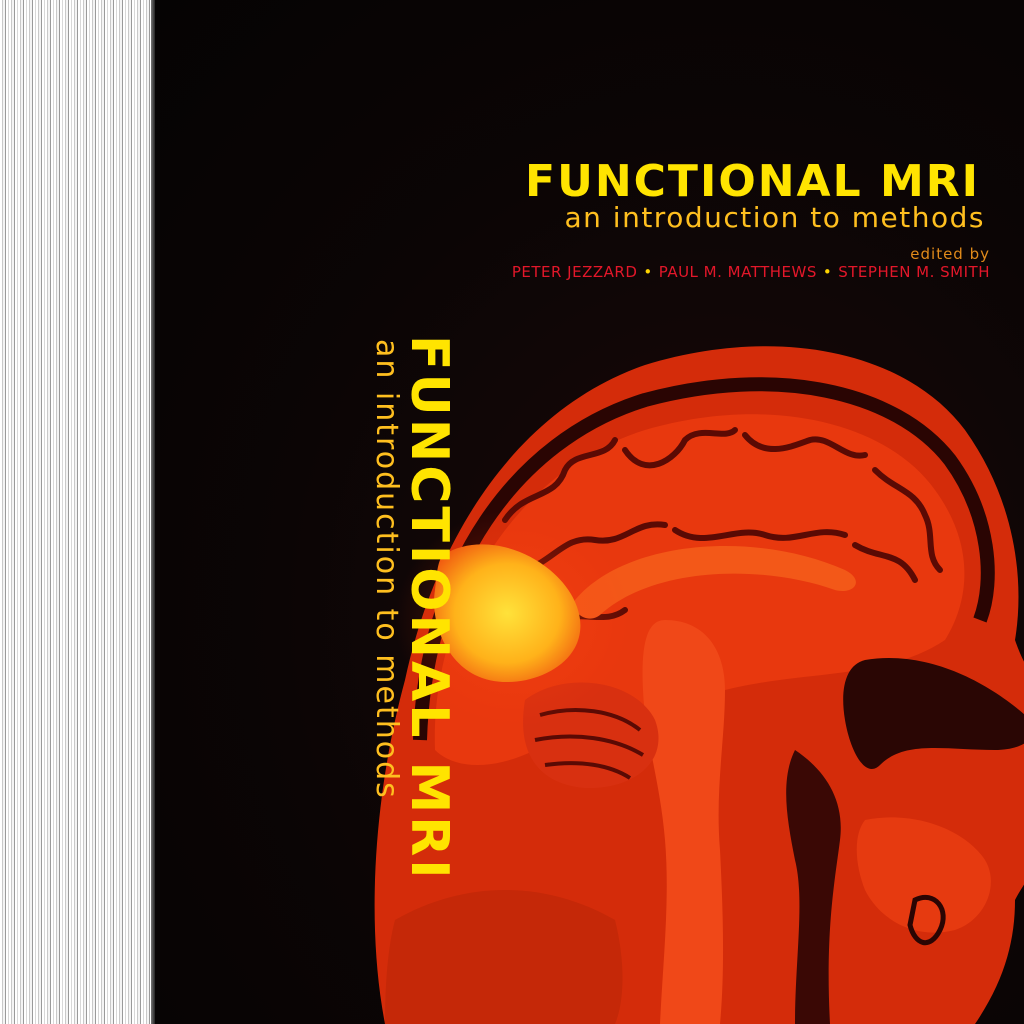  What do you see at coordinates (574, 272) in the screenshot?
I see `author-name: PETER JEZZARD` at bounding box center [574, 272].